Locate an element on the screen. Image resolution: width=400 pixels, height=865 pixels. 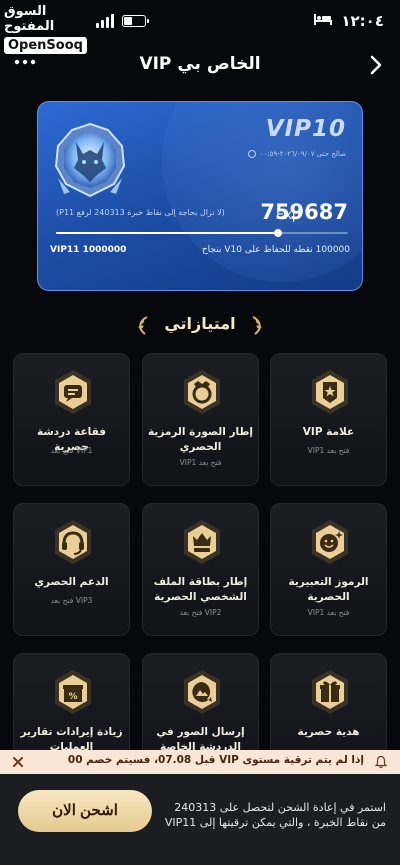
privilege-name: الدعم الحصري is located at coordinates (71, 582).